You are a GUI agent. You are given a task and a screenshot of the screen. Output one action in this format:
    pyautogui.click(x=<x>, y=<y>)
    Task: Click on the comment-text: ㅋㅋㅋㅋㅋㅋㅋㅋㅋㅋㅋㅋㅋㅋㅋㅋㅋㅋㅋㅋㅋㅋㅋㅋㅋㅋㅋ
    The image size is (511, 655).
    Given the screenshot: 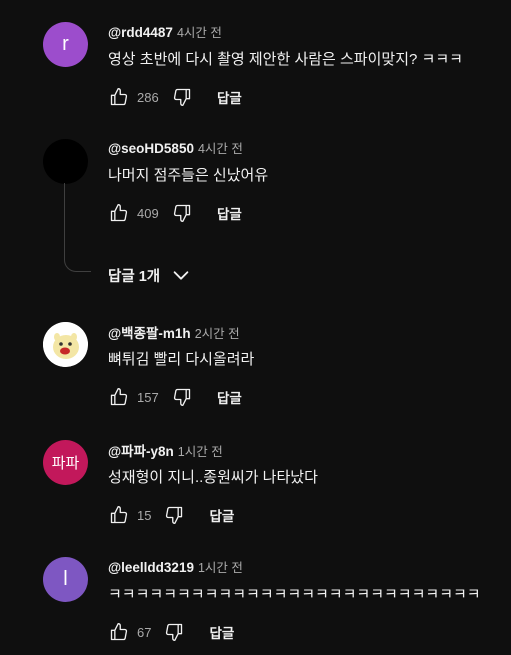 What is the action you would take?
    pyautogui.click(x=294, y=594)
    